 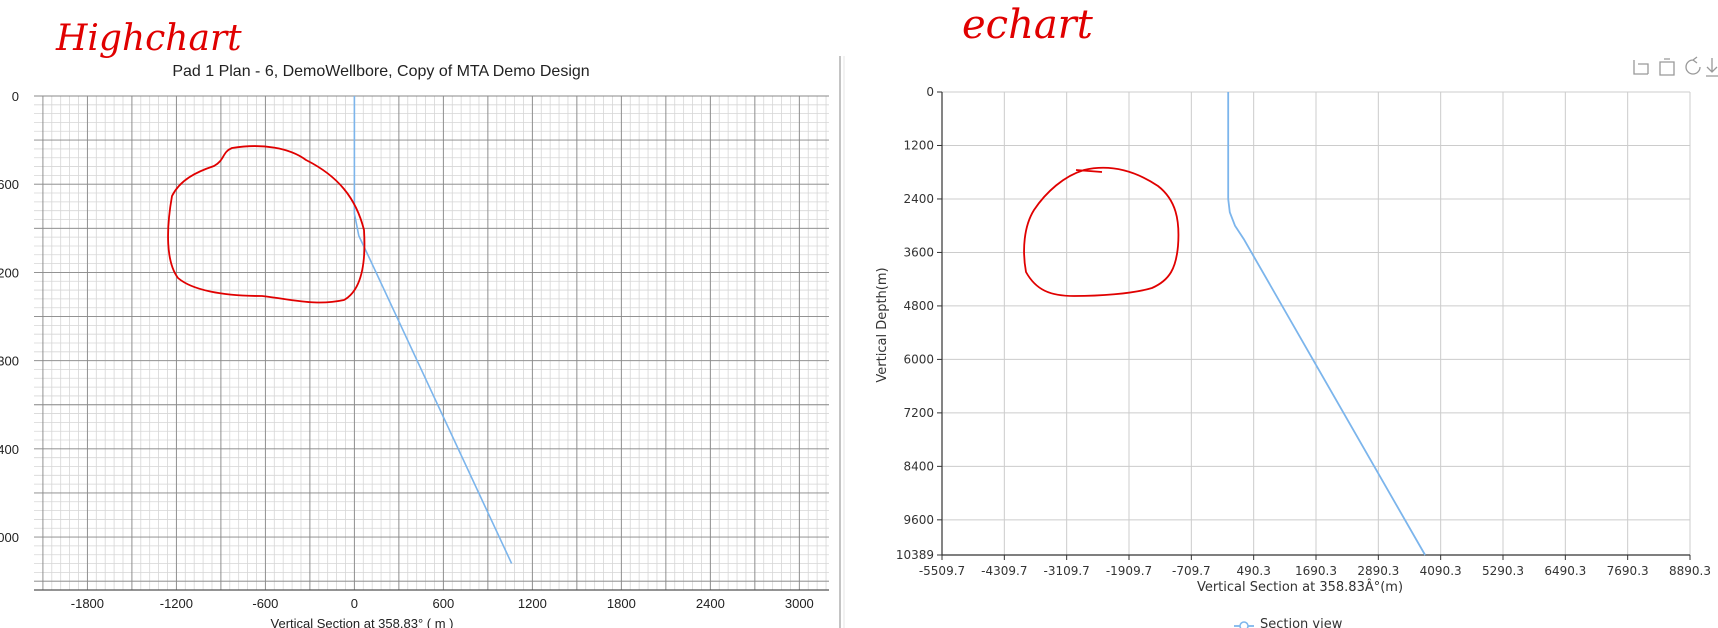 I want to click on ec-y-tick-label: 8400, so click(x=918, y=466).